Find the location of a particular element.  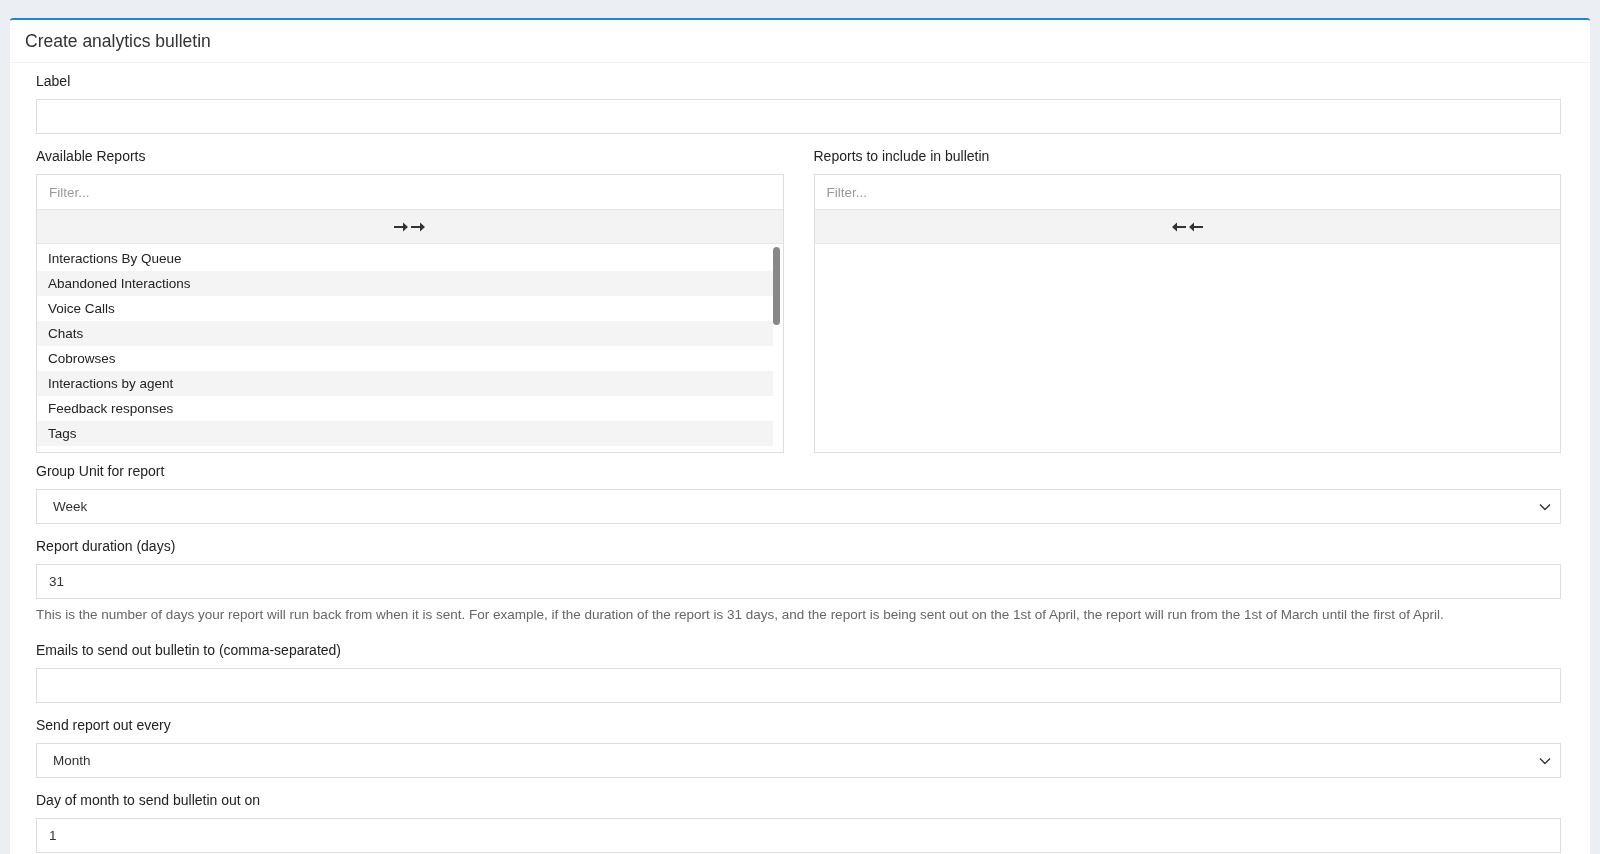

input-field: 31 is located at coordinates (798, 581).